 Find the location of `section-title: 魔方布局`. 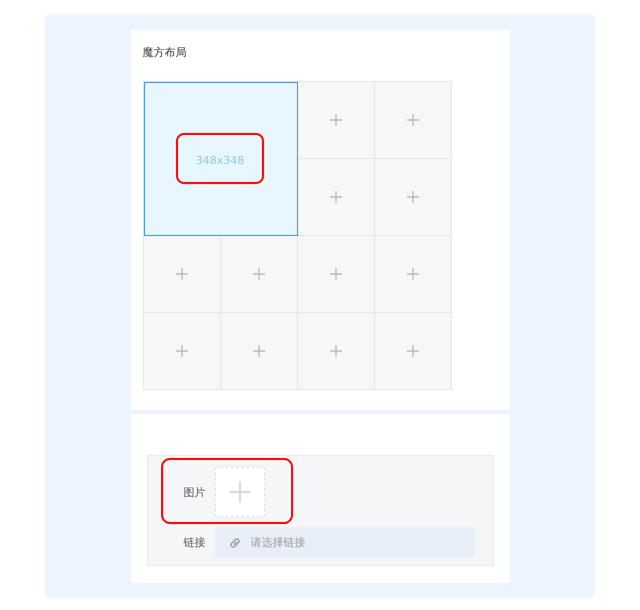

section-title: 魔方布局 is located at coordinates (165, 53).